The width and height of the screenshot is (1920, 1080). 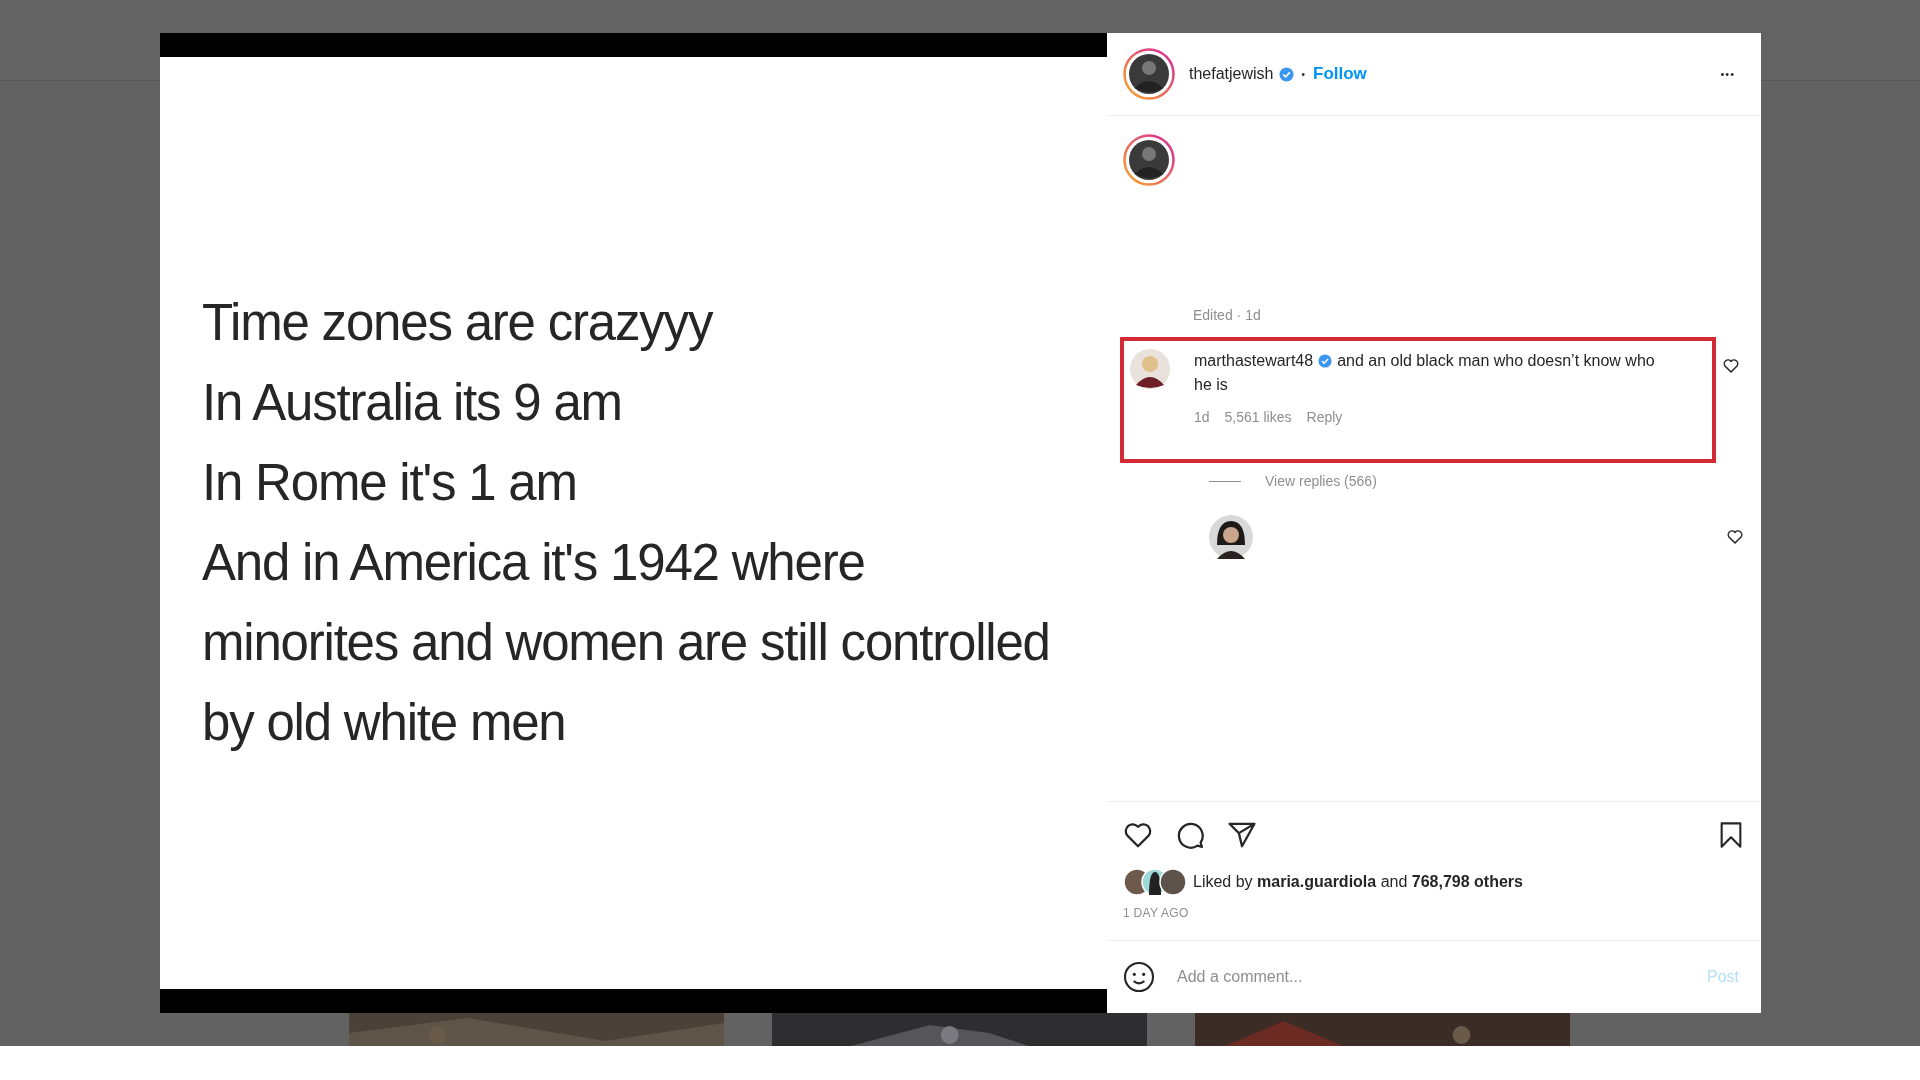 What do you see at coordinates (1156, 913) in the screenshot?
I see `post-date: 1 DAY AGO` at bounding box center [1156, 913].